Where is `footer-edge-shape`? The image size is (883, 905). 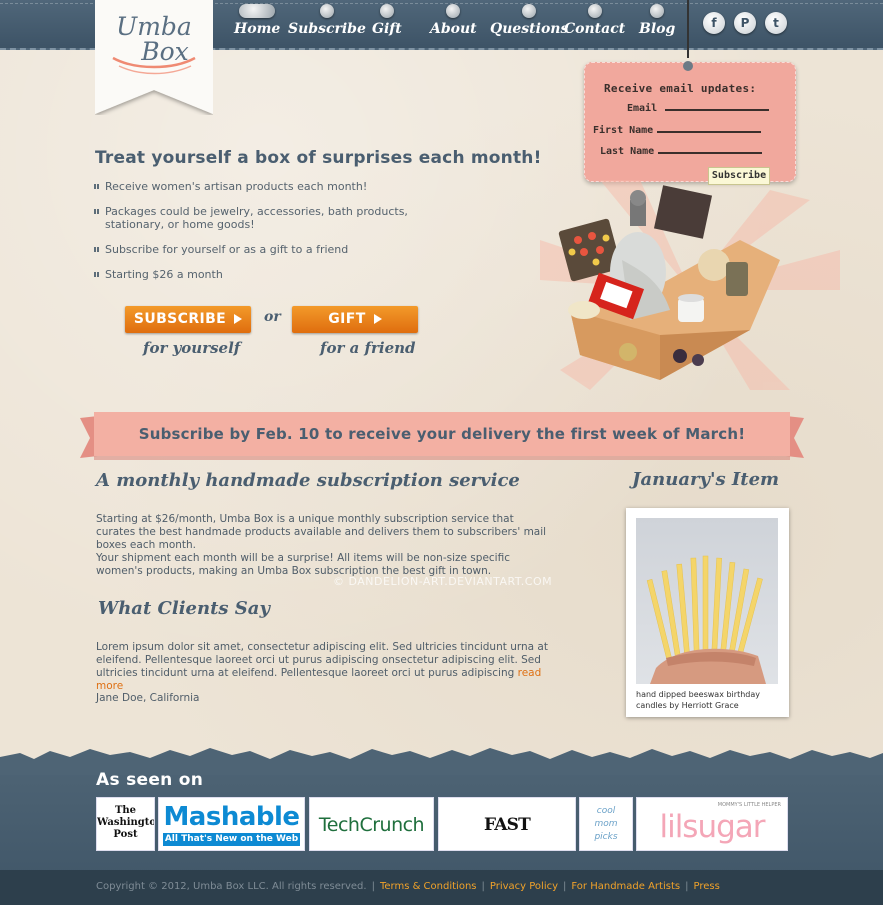 footer-edge-shape is located at coordinates (441, 761).